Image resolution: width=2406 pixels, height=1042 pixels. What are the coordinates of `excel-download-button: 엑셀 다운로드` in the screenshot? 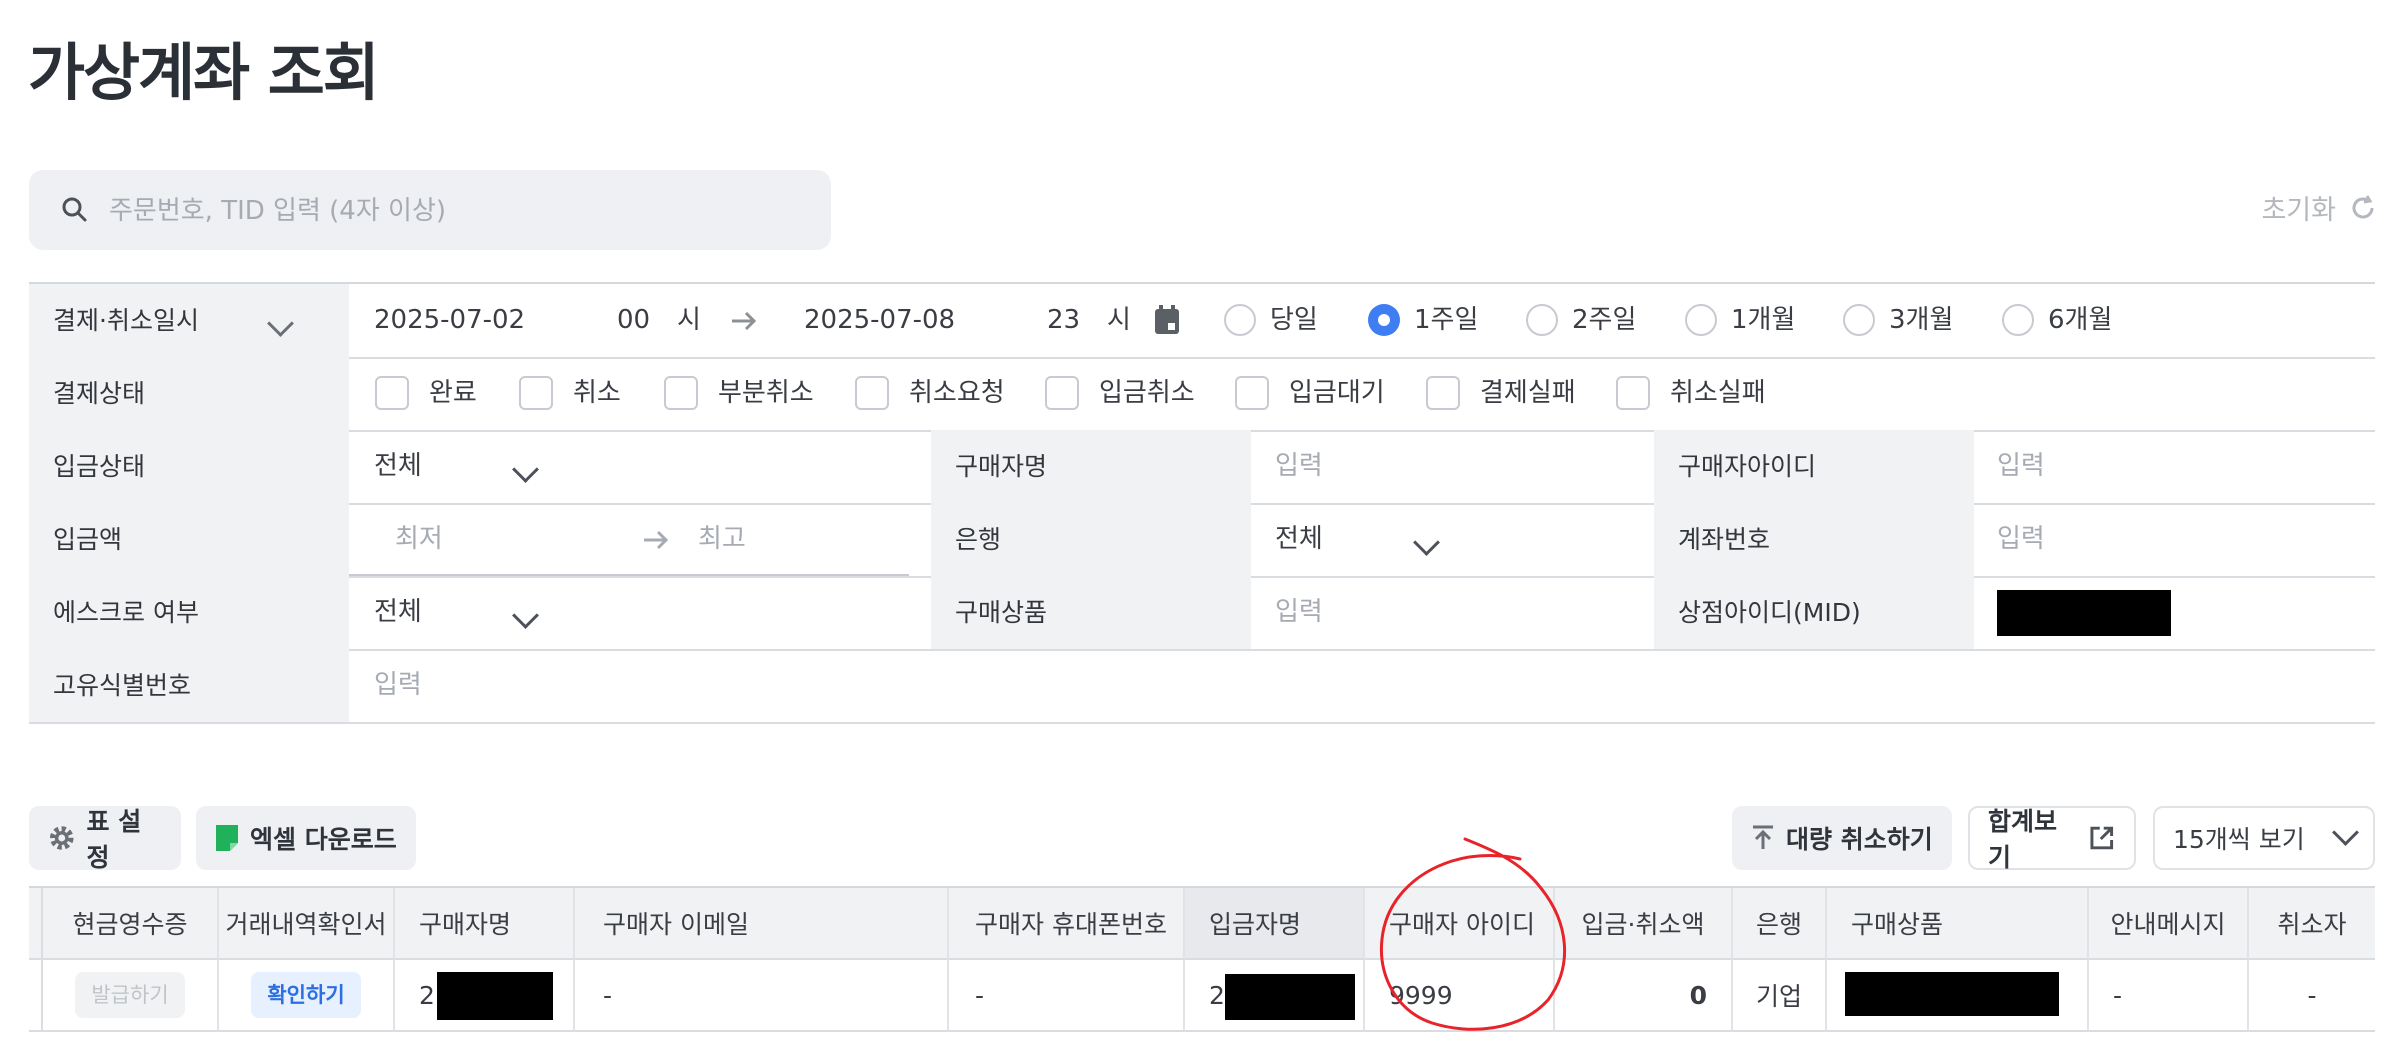 It's located at (306, 838).